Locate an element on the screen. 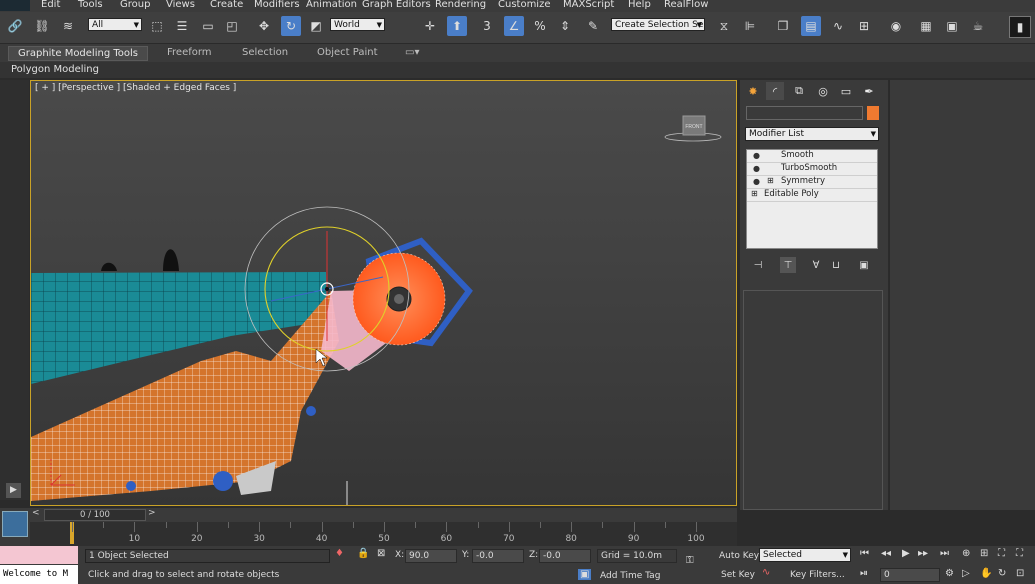 The height and width of the screenshot is (584, 1035). track-bar-toggle-icon is located at coordinates (15, 524).